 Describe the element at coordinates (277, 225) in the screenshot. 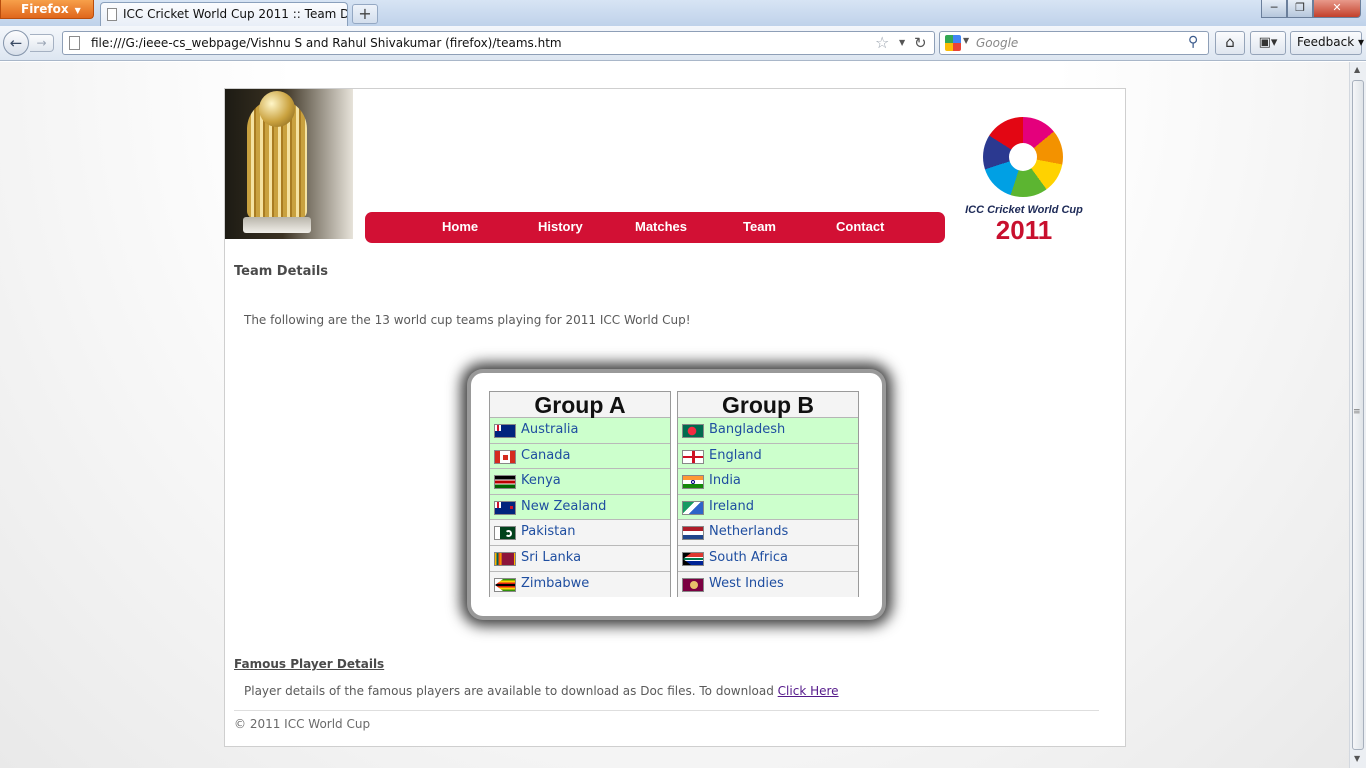

I see `trophy-base` at that location.